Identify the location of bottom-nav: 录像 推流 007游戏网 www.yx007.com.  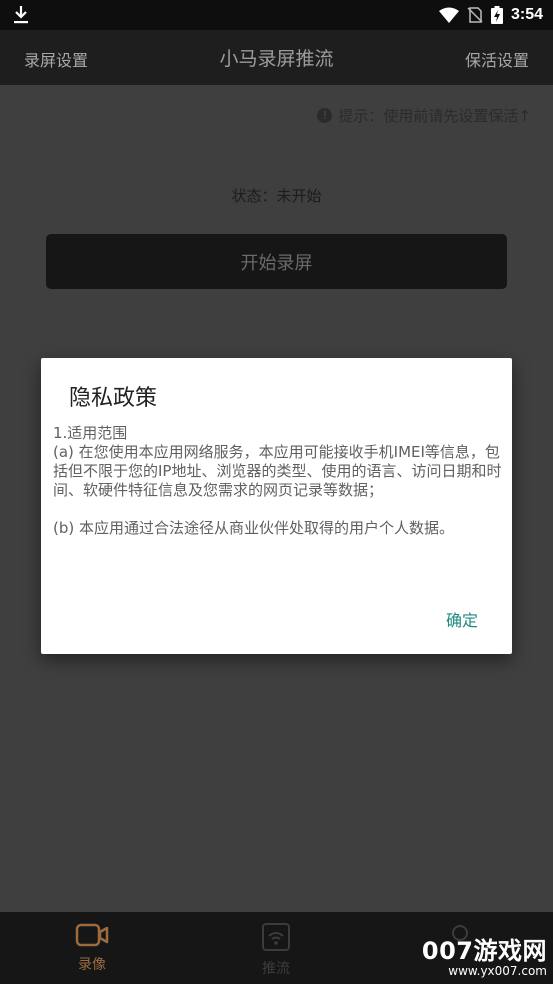
(276, 948).